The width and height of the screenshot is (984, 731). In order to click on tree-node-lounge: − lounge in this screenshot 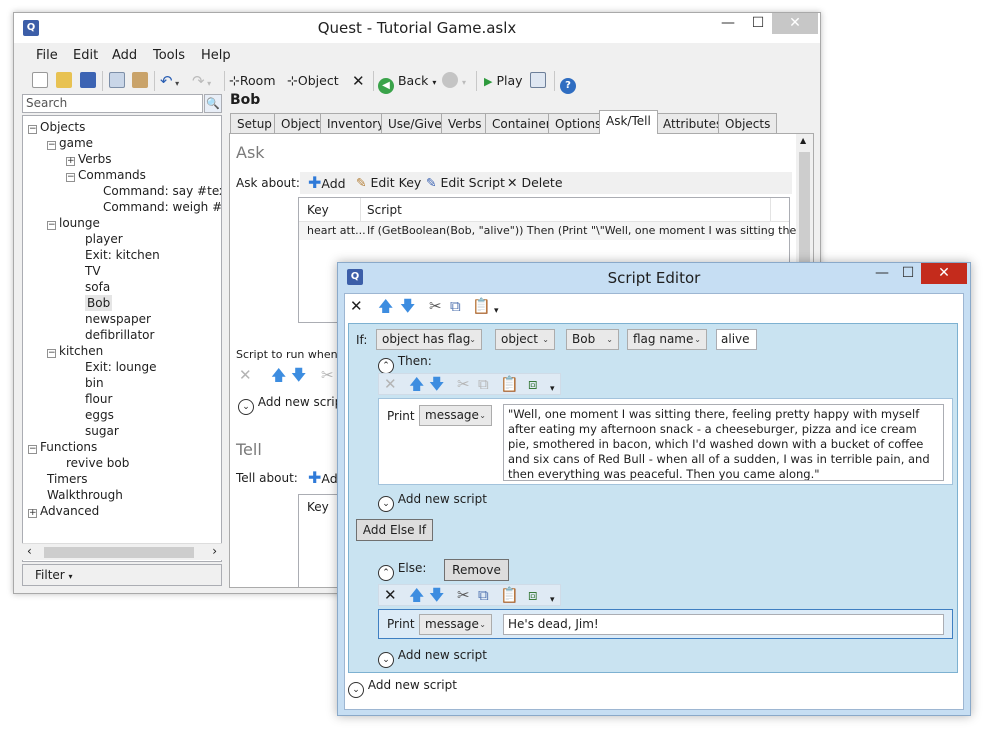, I will do `click(73, 223)`.